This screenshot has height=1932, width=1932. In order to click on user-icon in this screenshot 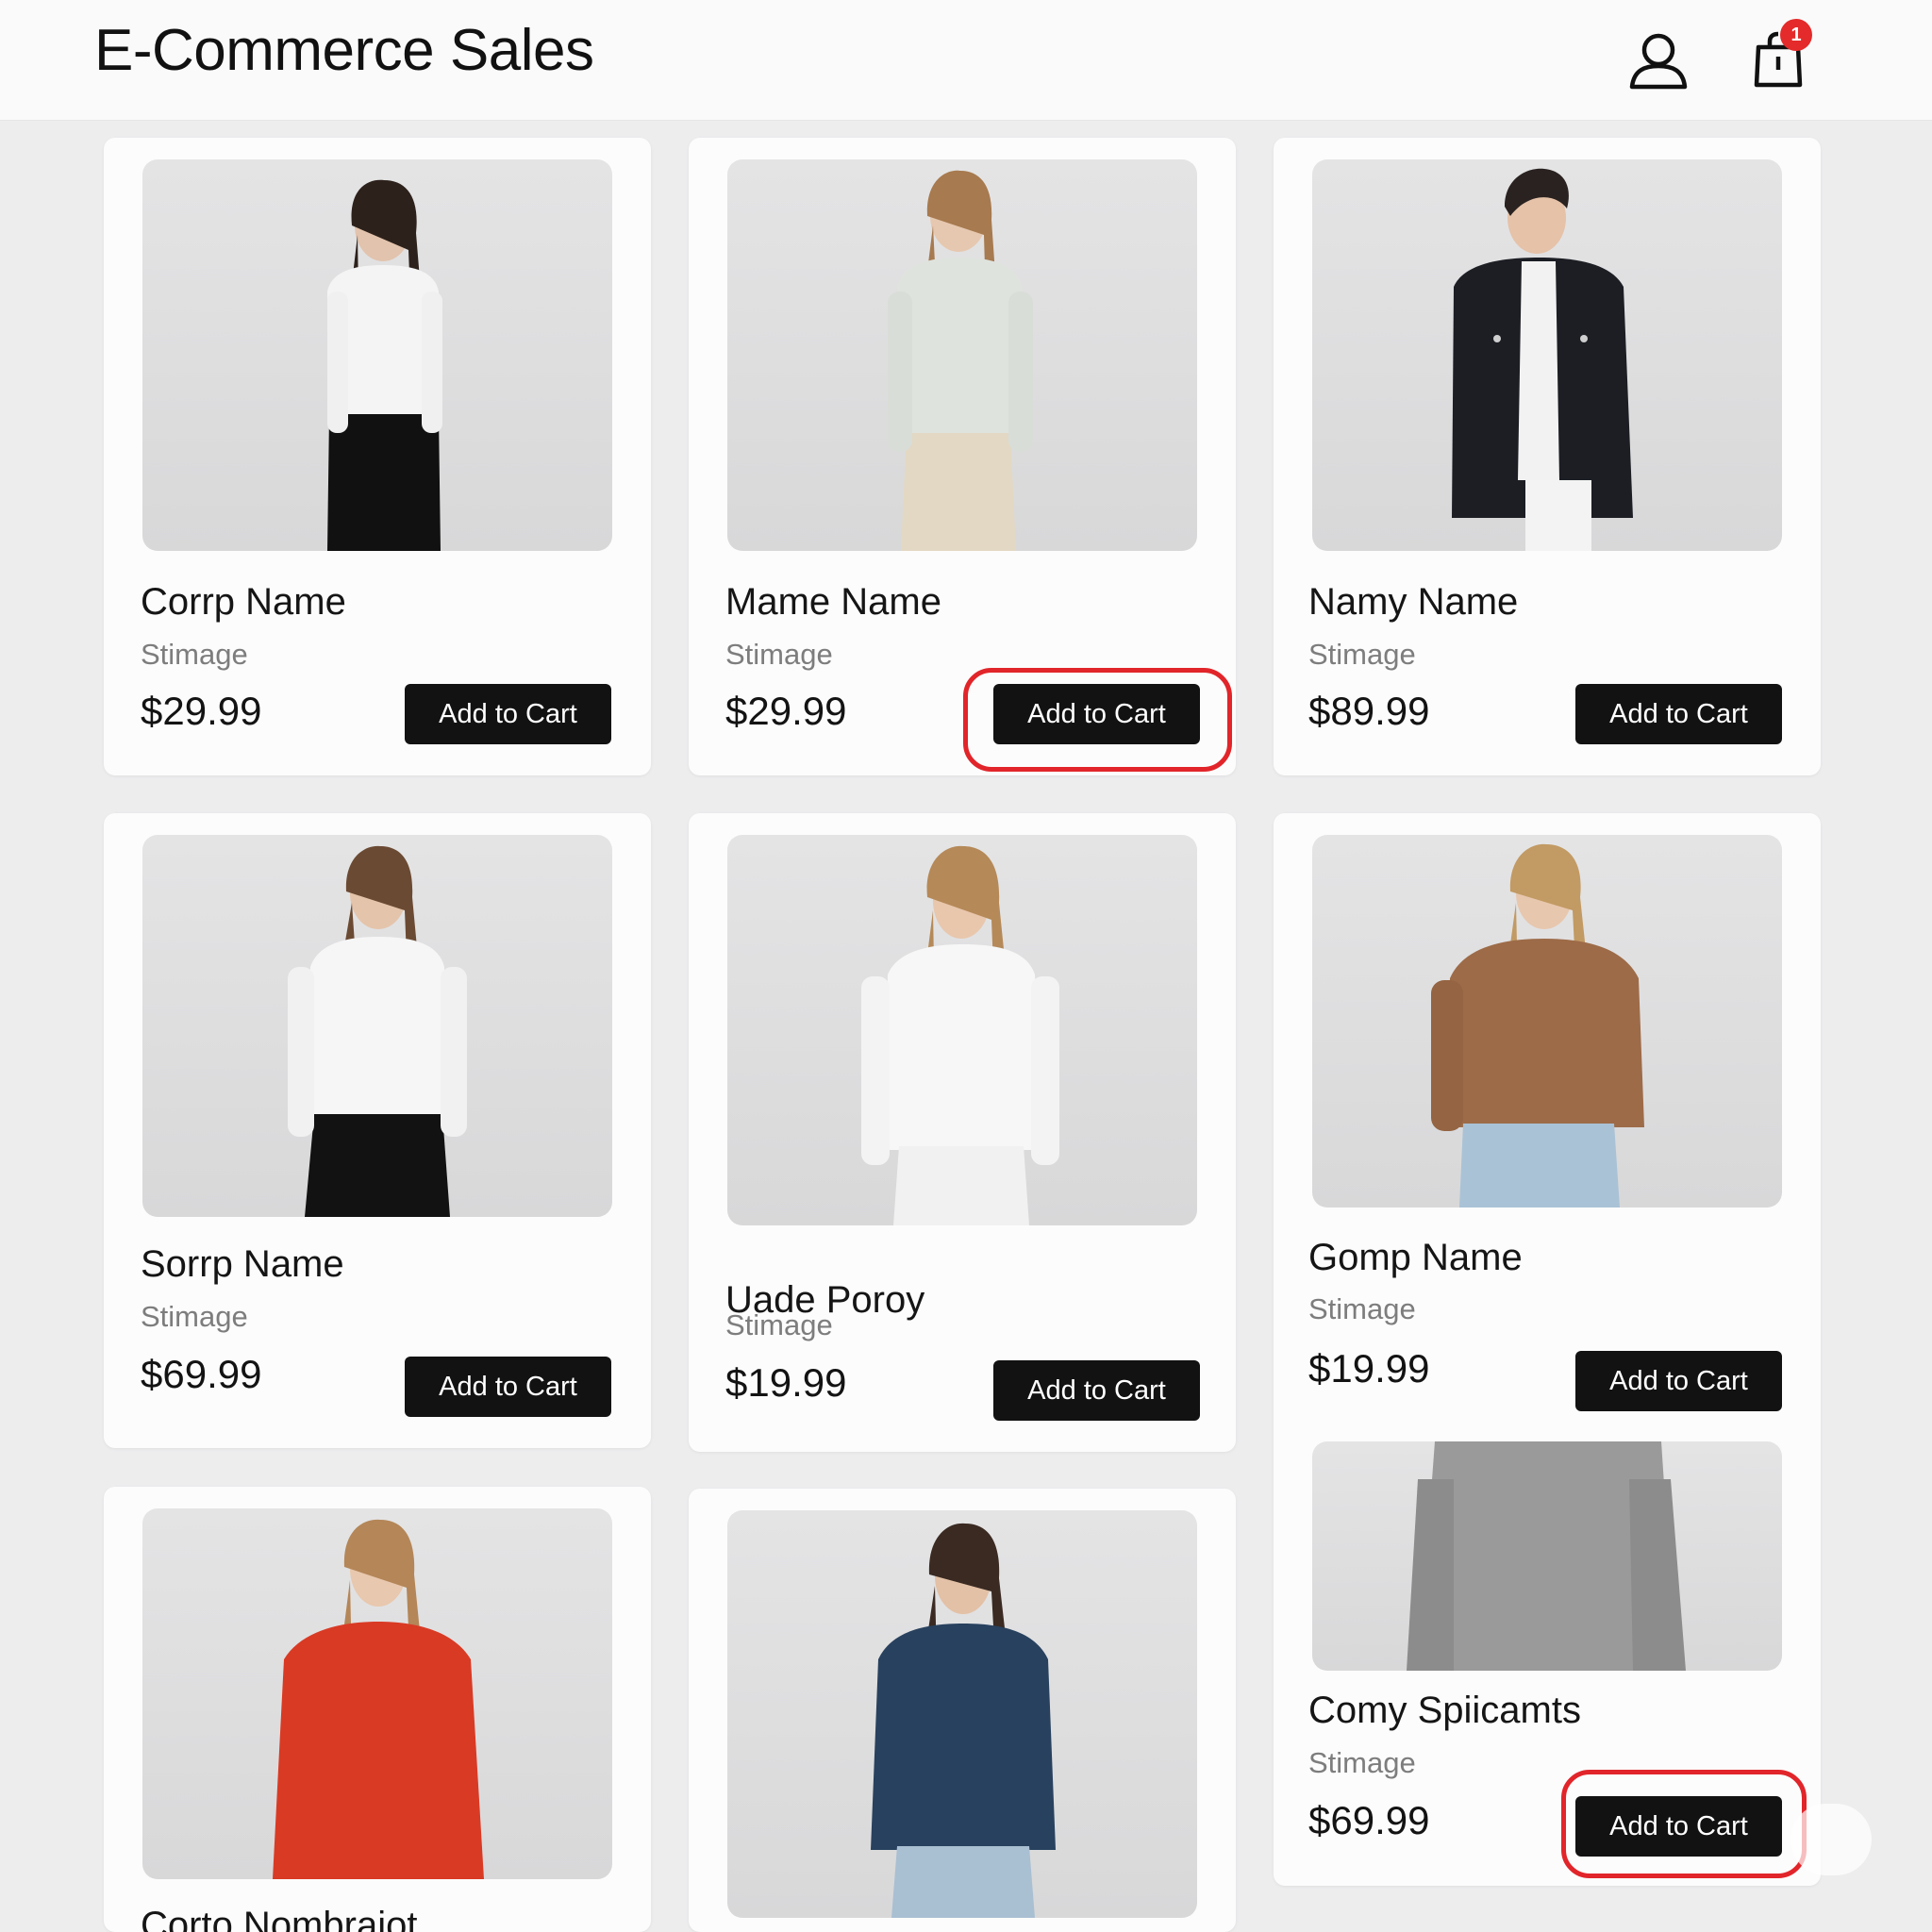, I will do `click(1658, 60)`.